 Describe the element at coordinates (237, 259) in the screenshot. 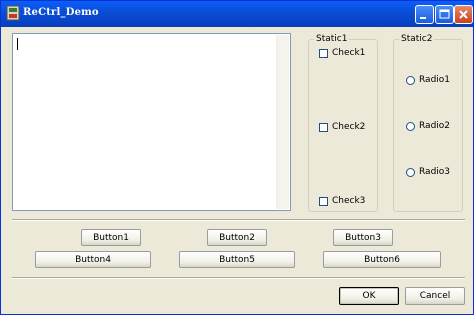

I see `button5: Button5` at that location.